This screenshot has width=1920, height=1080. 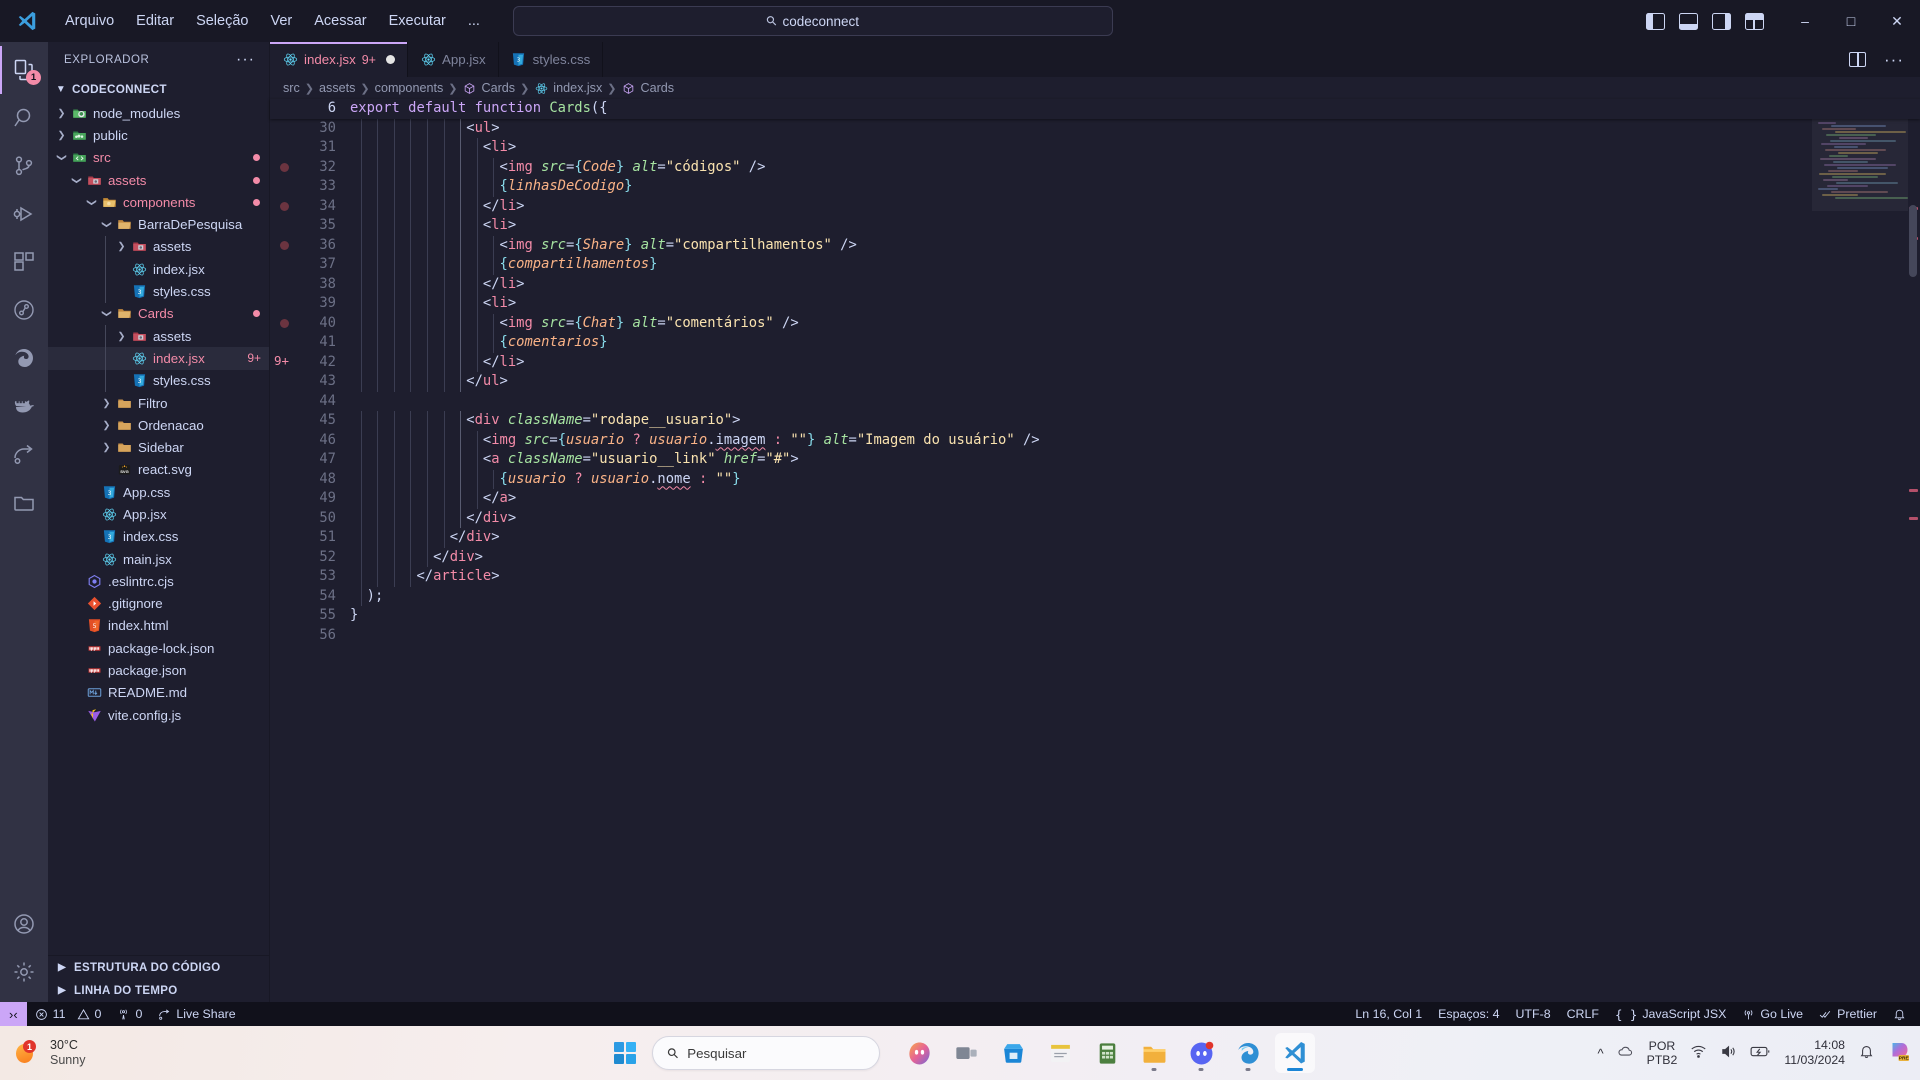 I want to click on wifi-icon, so click(x=1698, y=1053).